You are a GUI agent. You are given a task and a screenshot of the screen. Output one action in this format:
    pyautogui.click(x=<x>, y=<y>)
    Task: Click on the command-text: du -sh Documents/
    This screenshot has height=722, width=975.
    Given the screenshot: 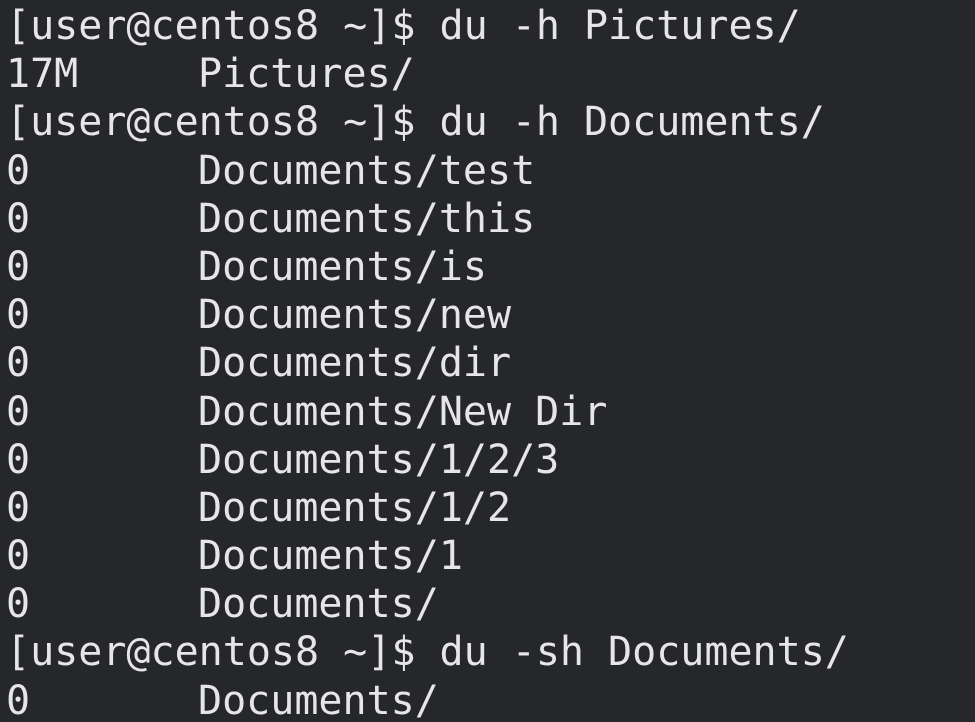 What is the action you would take?
    pyautogui.click(x=644, y=652)
    